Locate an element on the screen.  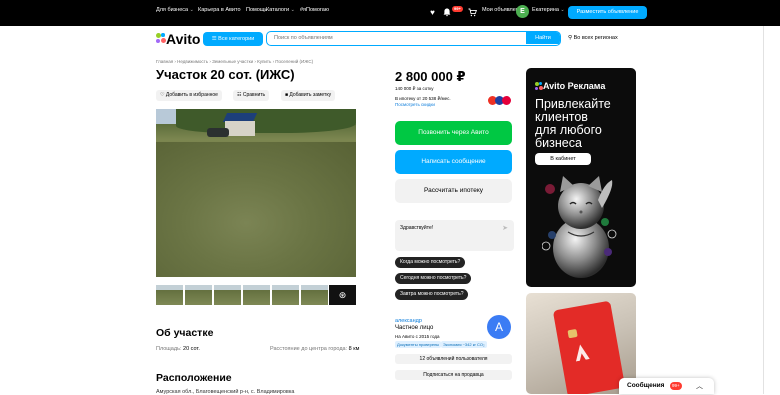
seller-ads-button: 12 объявлений пользователя is located at coordinates (453, 359).